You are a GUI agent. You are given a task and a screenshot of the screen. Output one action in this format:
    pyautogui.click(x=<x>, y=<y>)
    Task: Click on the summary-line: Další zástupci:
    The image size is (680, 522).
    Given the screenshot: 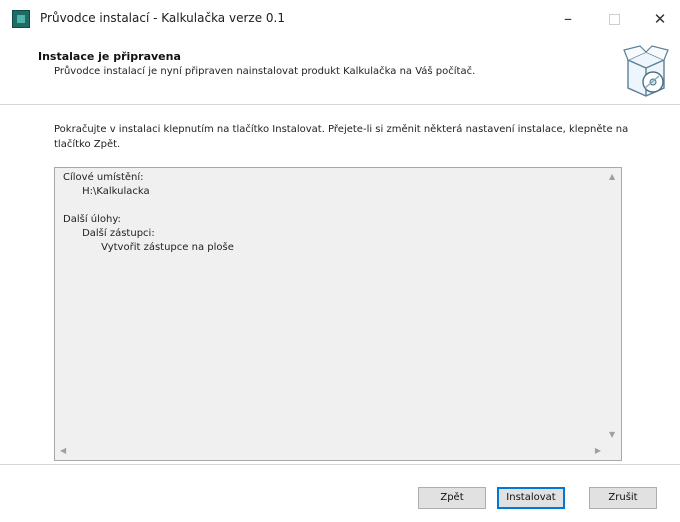 What is the action you would take?
    pyautogui.click(x=109, y=233)
    